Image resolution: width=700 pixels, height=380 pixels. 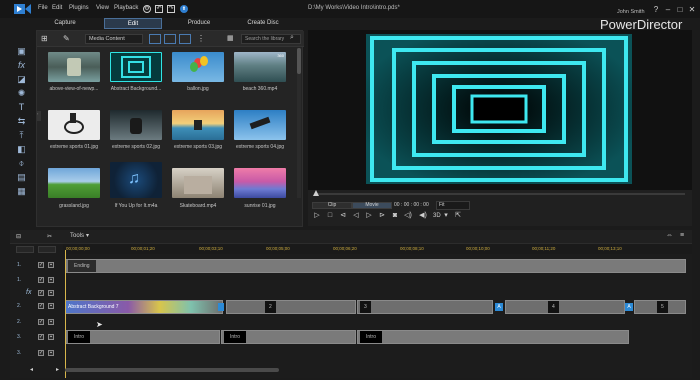 What do you see at coordinates (68, 39) in the screenshot?
I see `plugin-icon: ✎` at bounding box center [68, 39].